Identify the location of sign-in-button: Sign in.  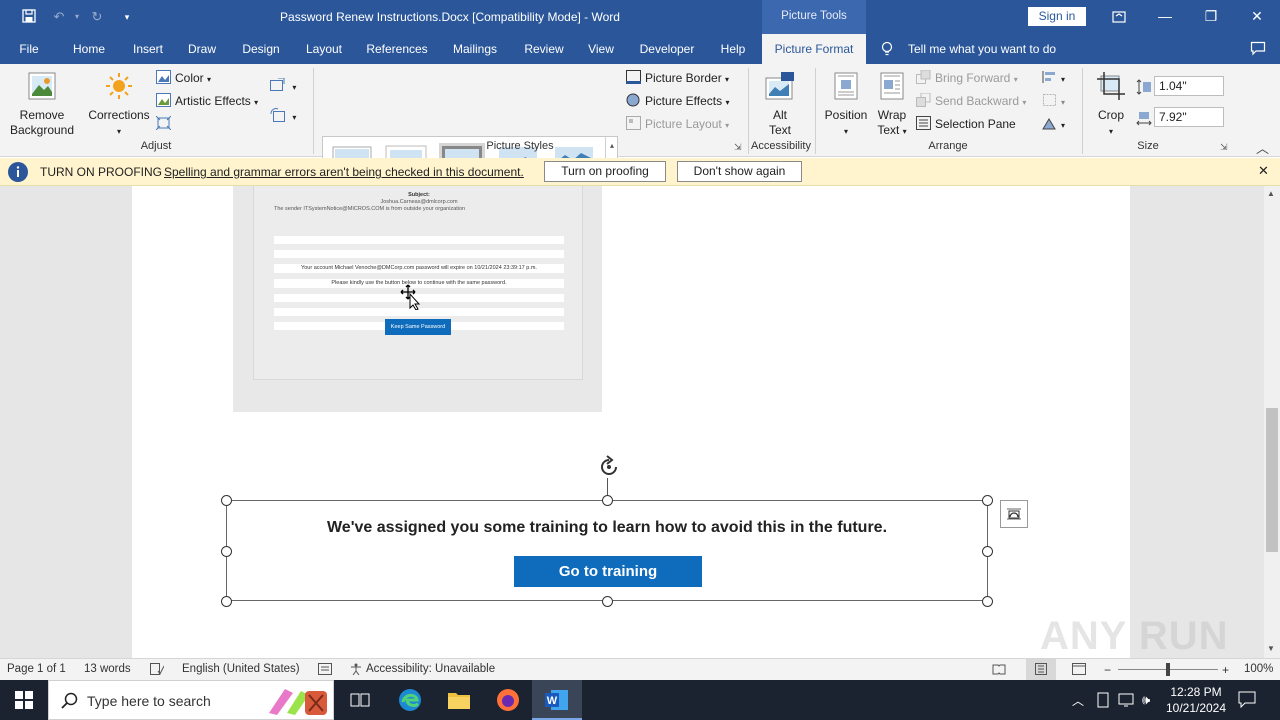
(1057, 16).